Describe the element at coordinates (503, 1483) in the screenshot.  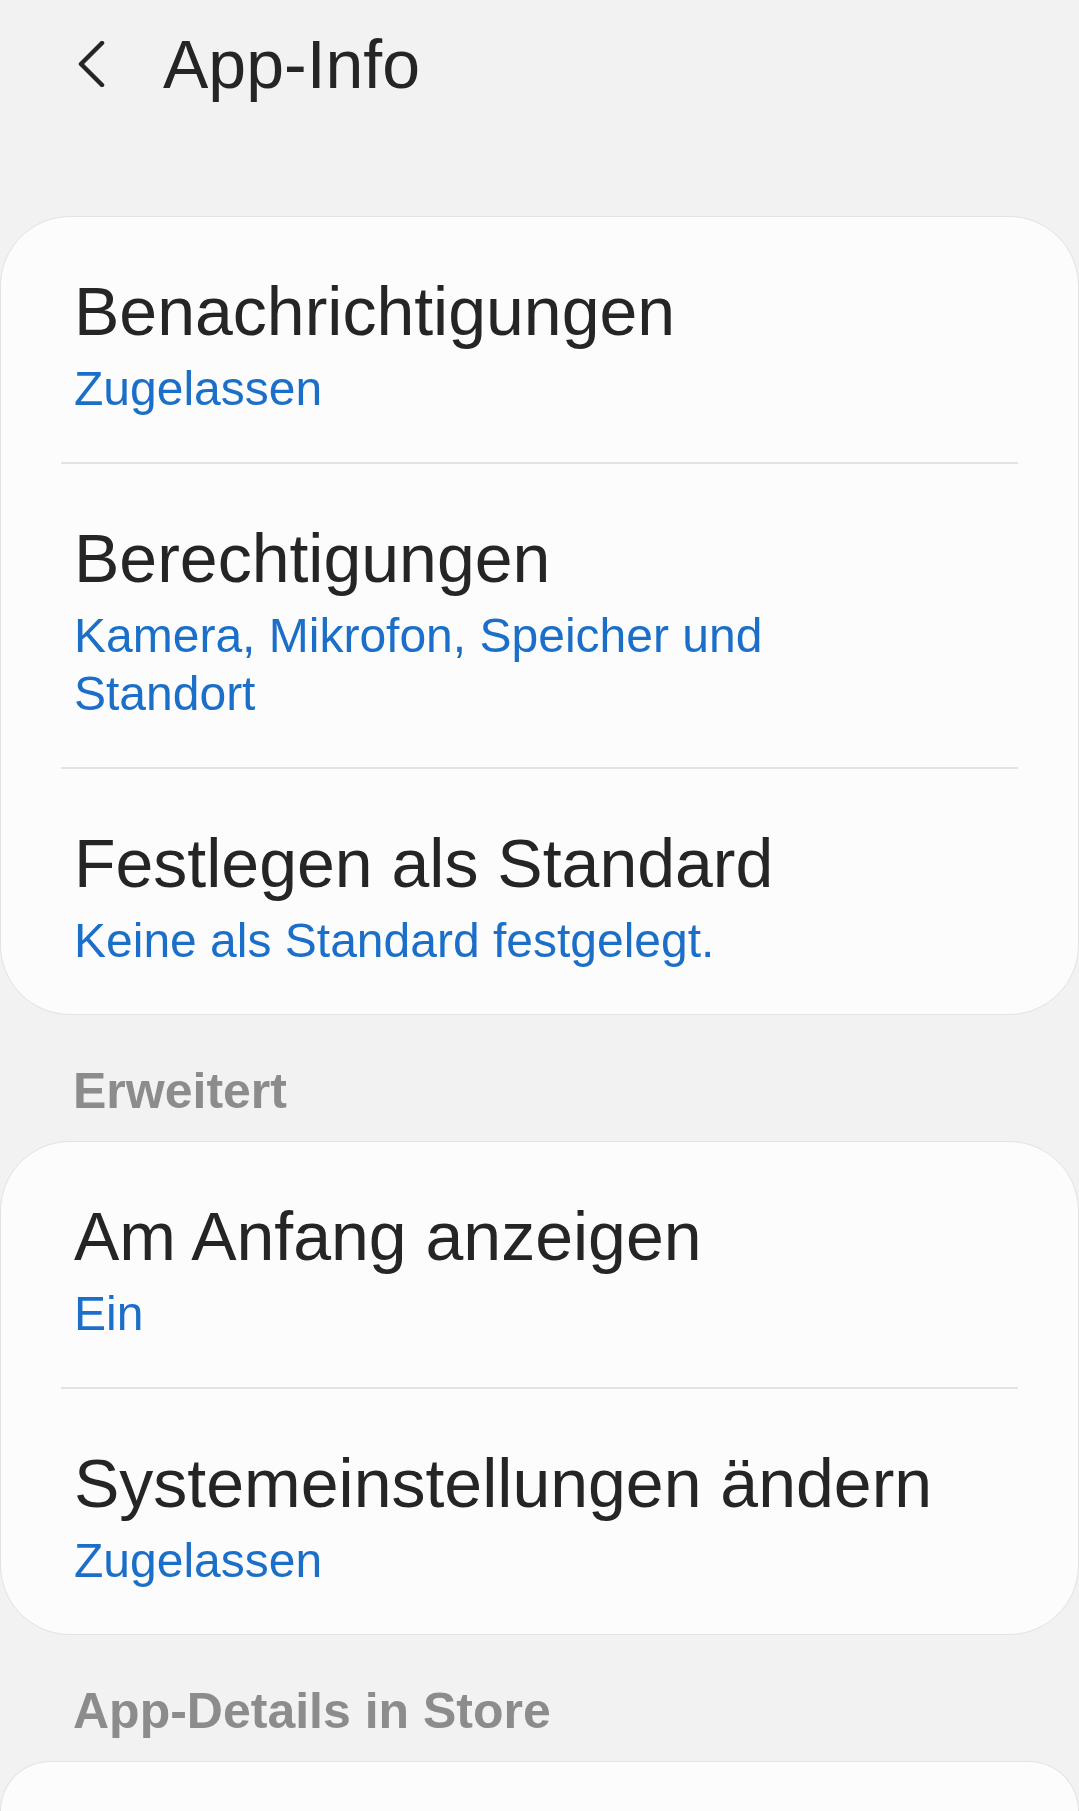
I see `setting-title: Systemeinstellungen ändern` at that location.